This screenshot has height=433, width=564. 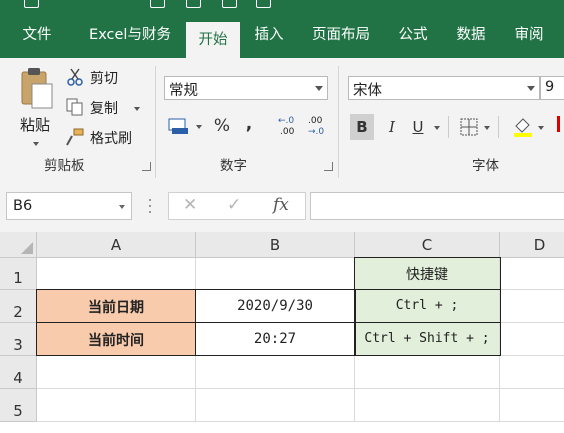 I want to click on cut-button: 剪切, so click(x=111, y=78).